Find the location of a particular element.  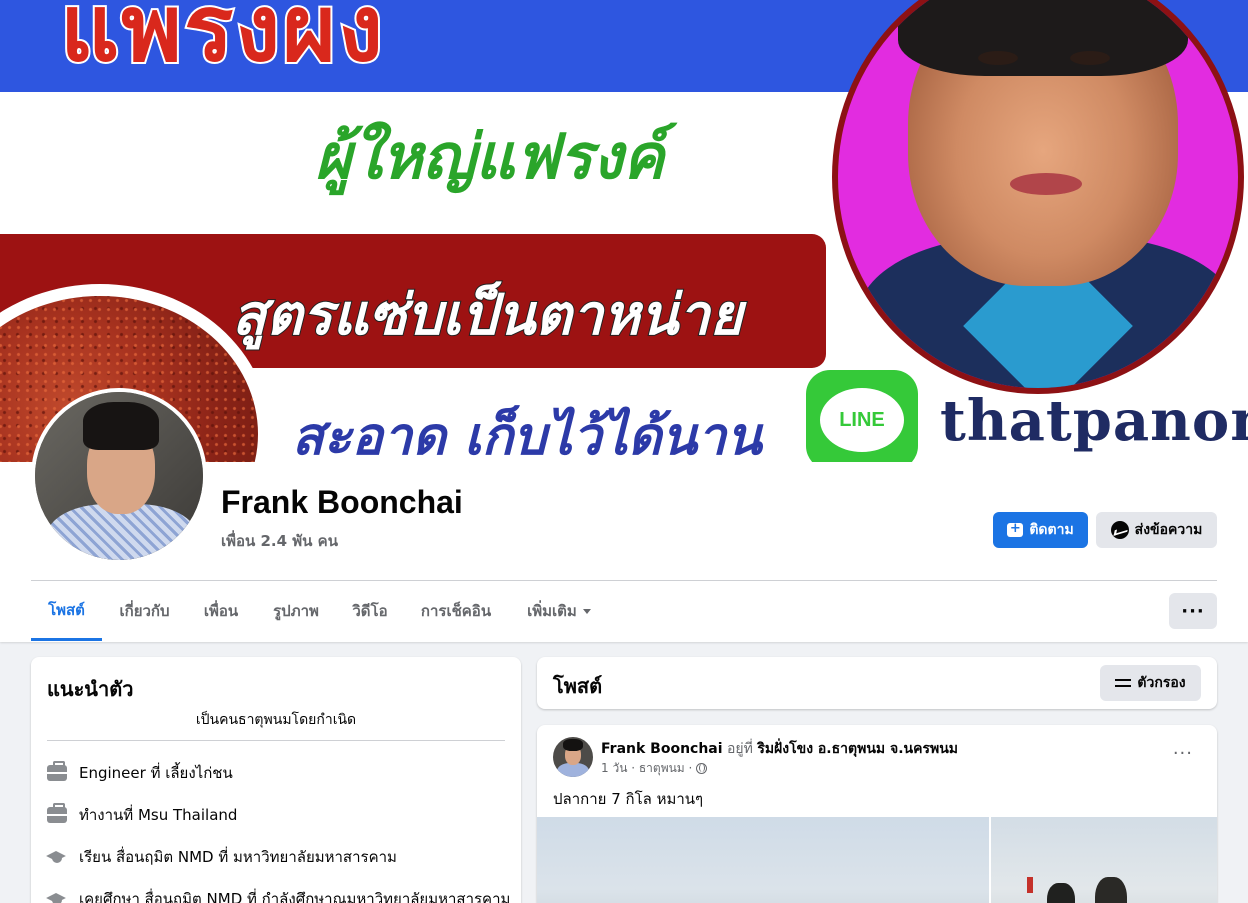

tab-more-label: เพิ่มเติม is located at coordinates (552, 611).